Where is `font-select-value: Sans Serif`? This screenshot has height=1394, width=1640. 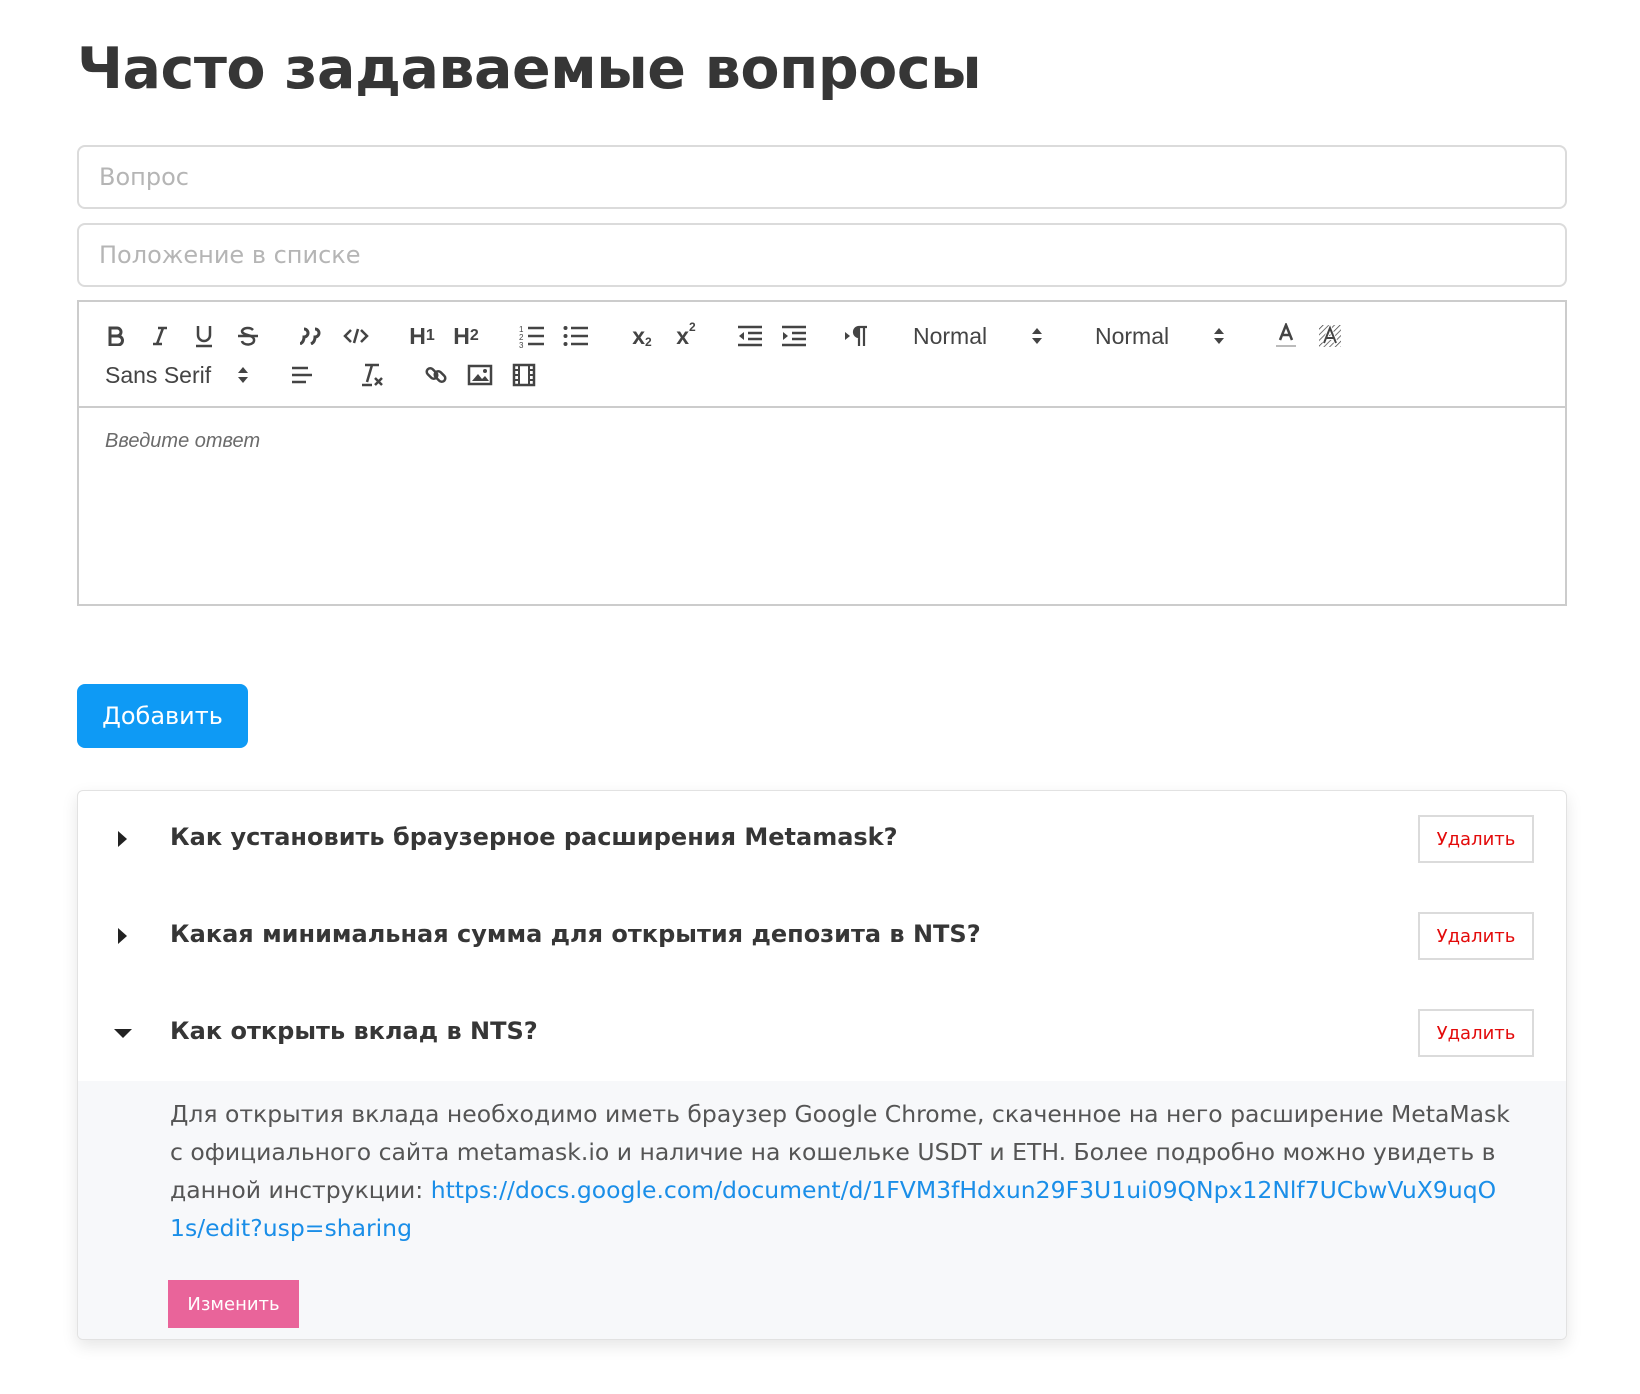
font-select-value: Sans Serif is located at coordinates (158, 374).